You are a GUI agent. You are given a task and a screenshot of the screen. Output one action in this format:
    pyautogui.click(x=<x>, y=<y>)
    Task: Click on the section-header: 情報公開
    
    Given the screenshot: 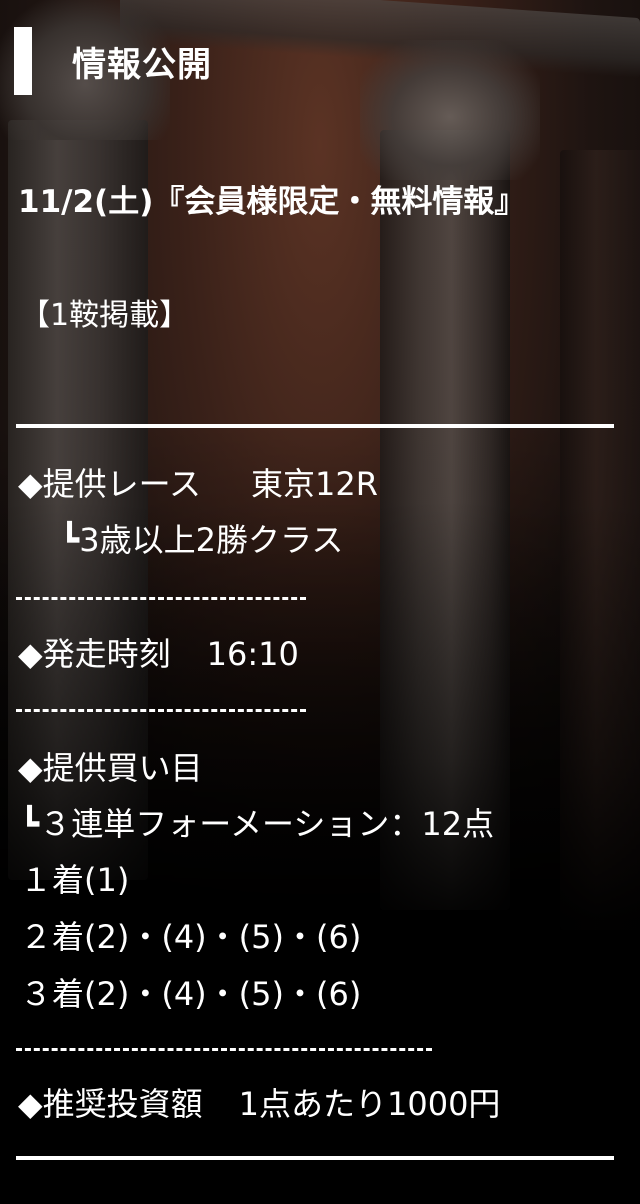 What is the action you would take?
    pyautogui.click(x=113, y=61)
    